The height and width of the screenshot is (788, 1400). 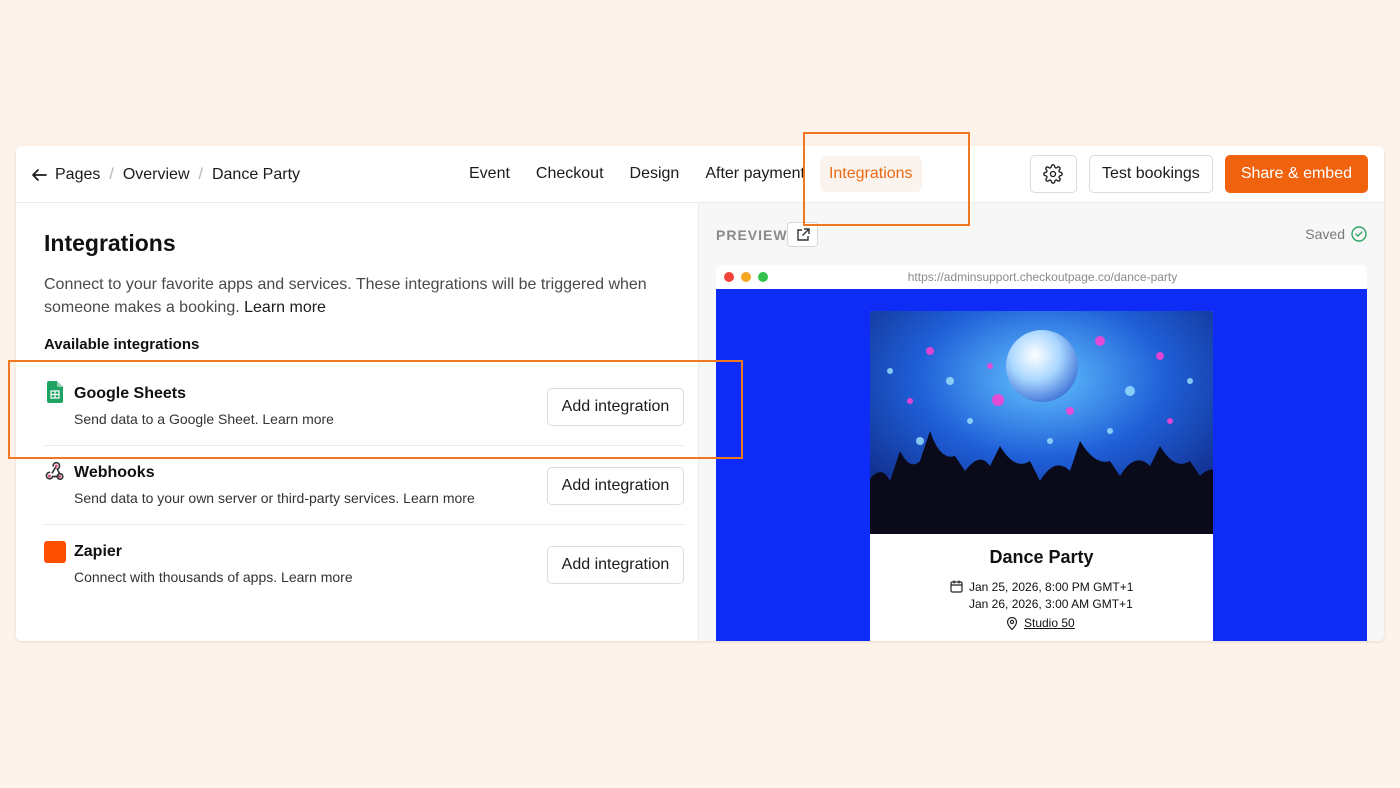 I want to click on external-link-icon, so click(x=803, y=234).